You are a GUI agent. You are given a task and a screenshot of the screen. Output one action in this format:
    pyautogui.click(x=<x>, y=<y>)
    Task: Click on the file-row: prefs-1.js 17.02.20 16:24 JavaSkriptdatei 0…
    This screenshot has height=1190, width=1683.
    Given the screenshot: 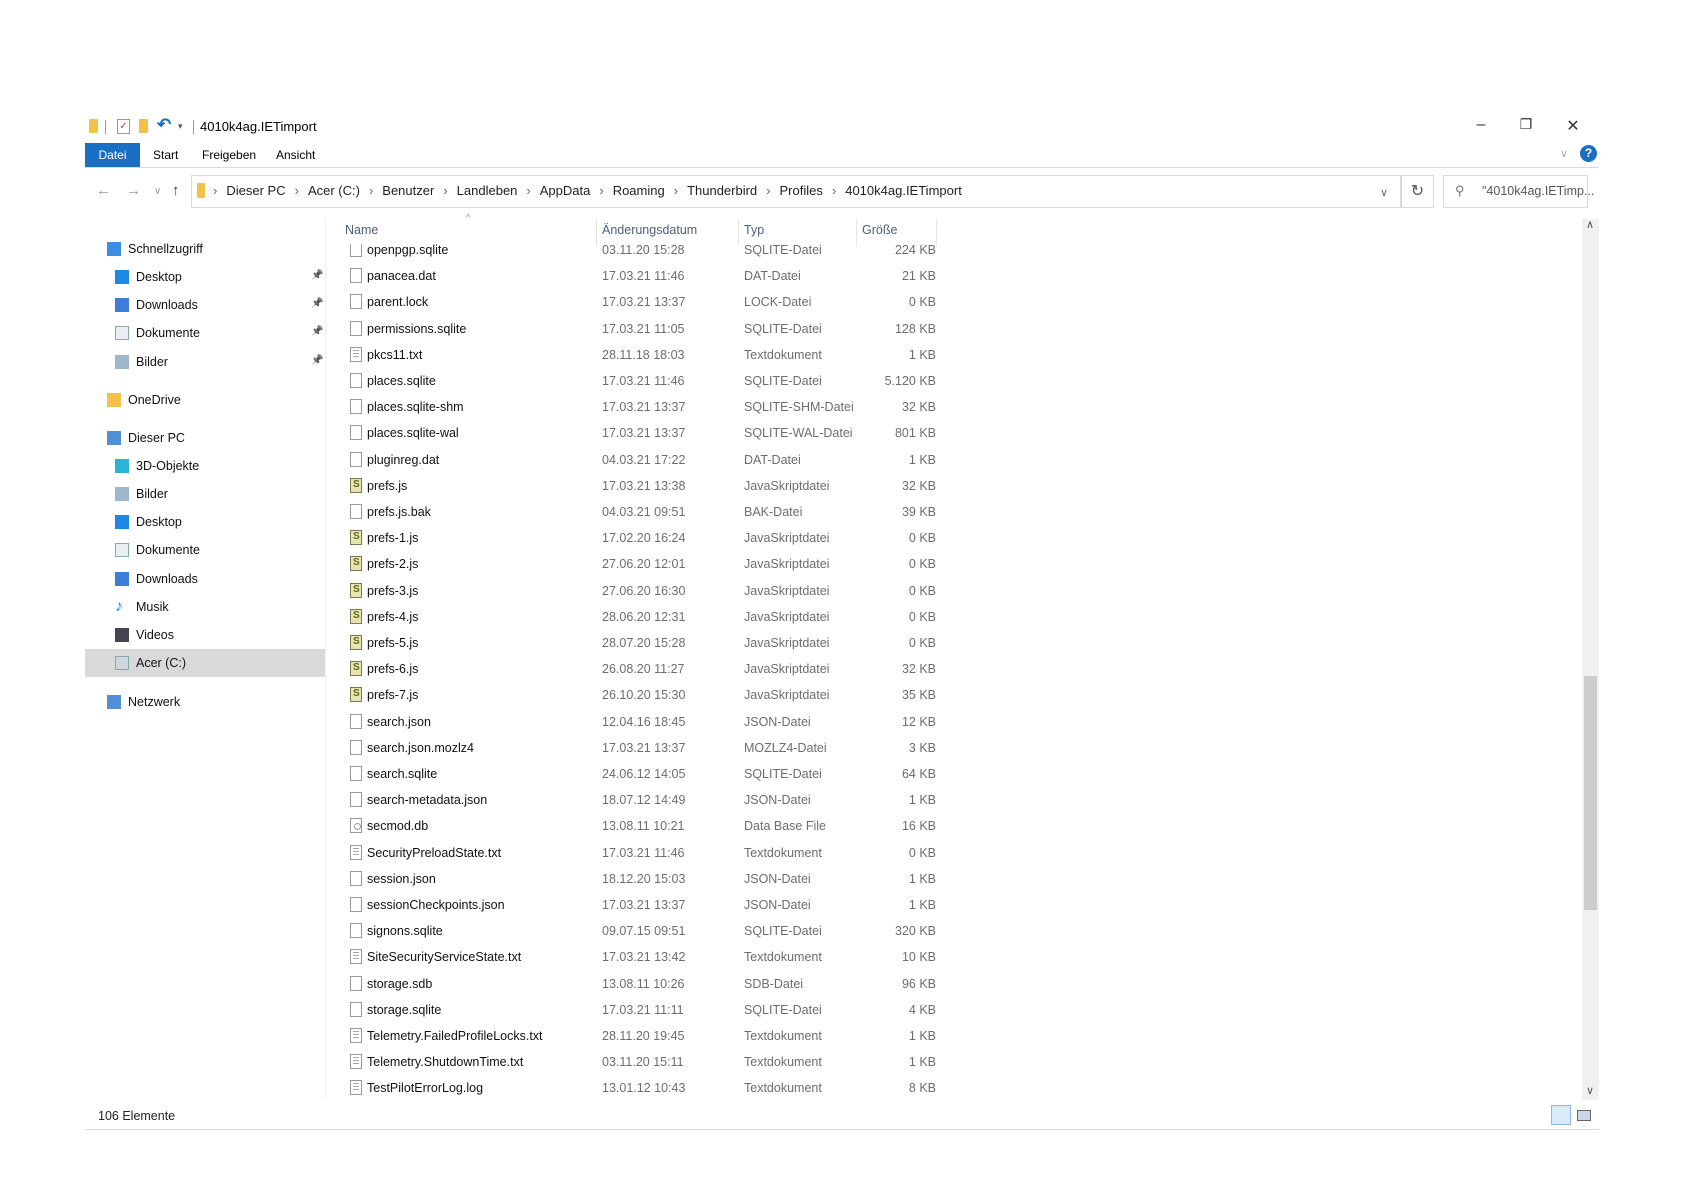 What is the action you would take?
    pyautogui.click(x=633, y=537)
    